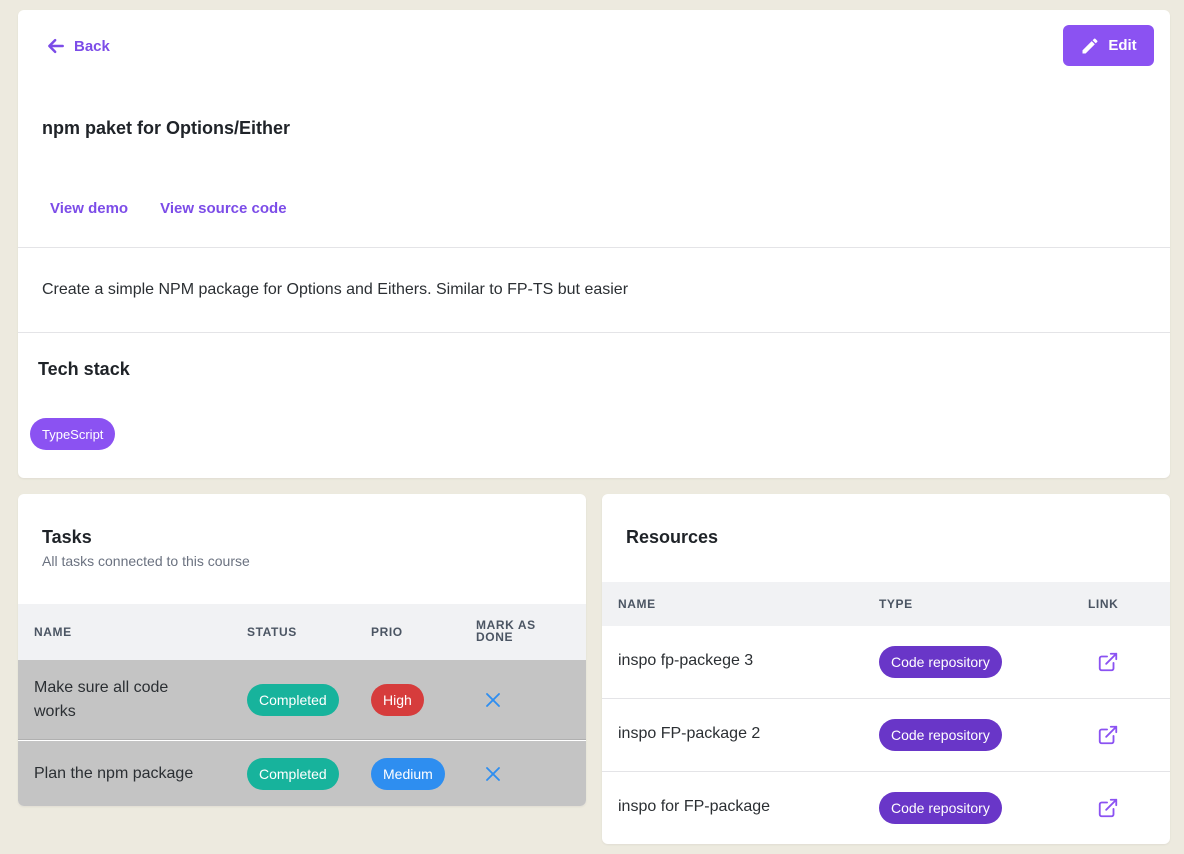 The image size is (1184, 854). I want to click on pencil-icon, so click(1090, 45).